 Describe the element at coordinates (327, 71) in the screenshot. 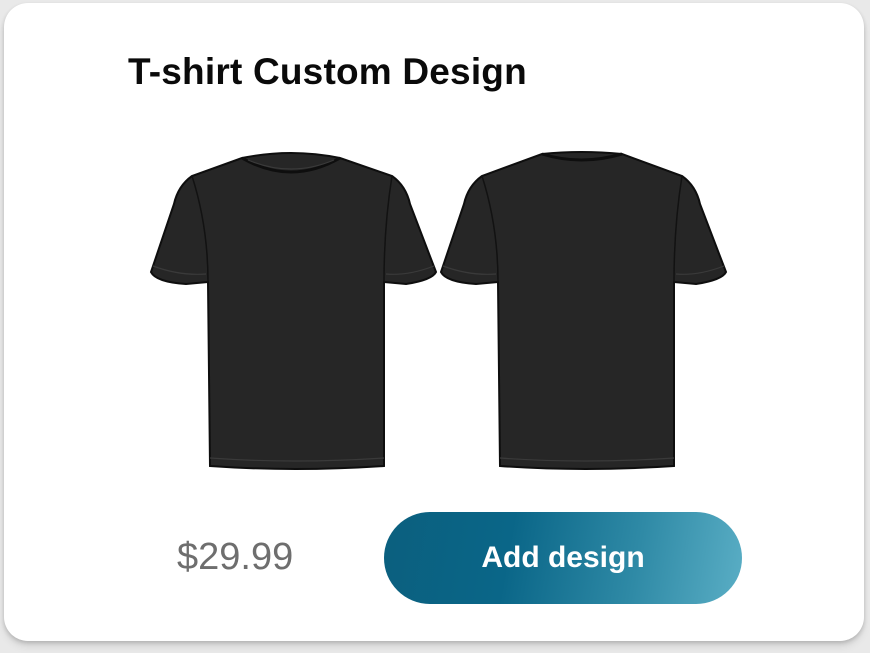

I see `card-title: T-shirt Custom Design` at that location.